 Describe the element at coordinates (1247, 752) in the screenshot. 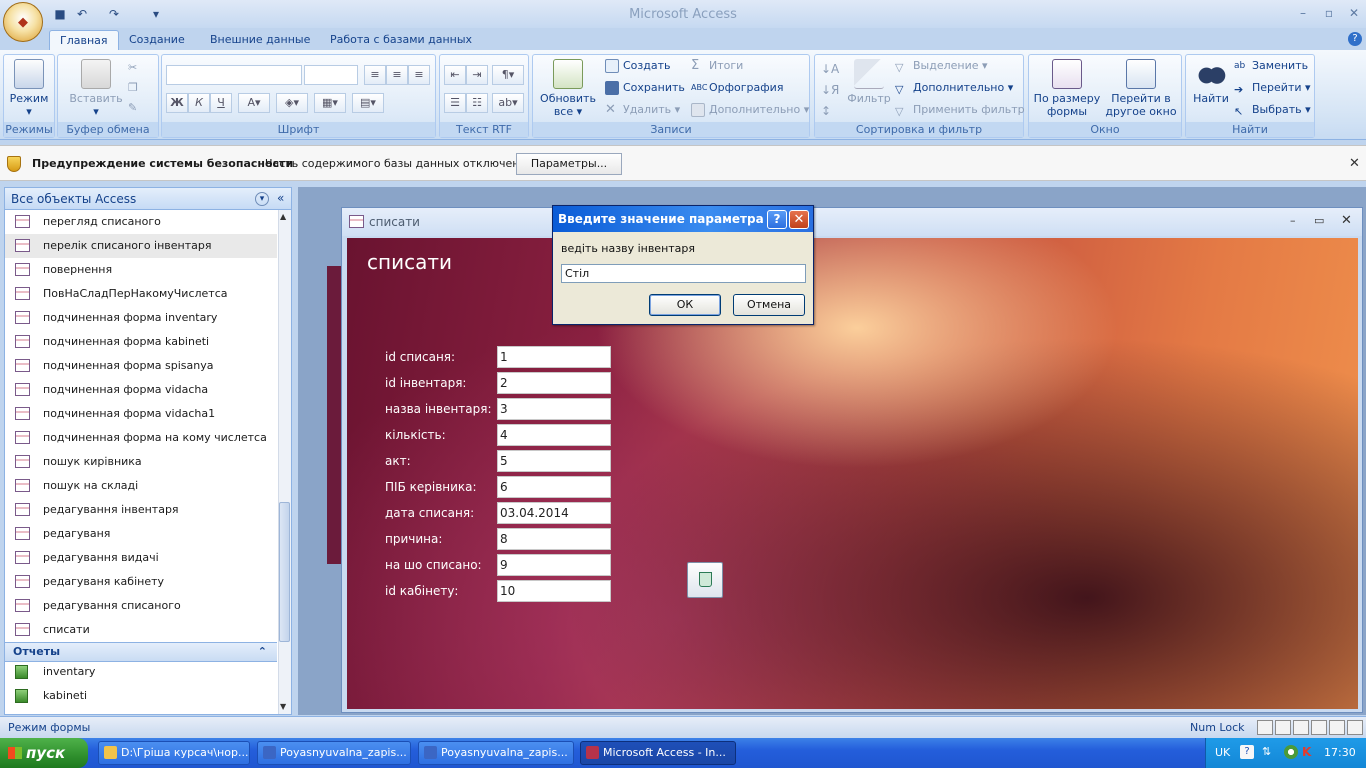

I see `help-tray-icon: ?` at that location.